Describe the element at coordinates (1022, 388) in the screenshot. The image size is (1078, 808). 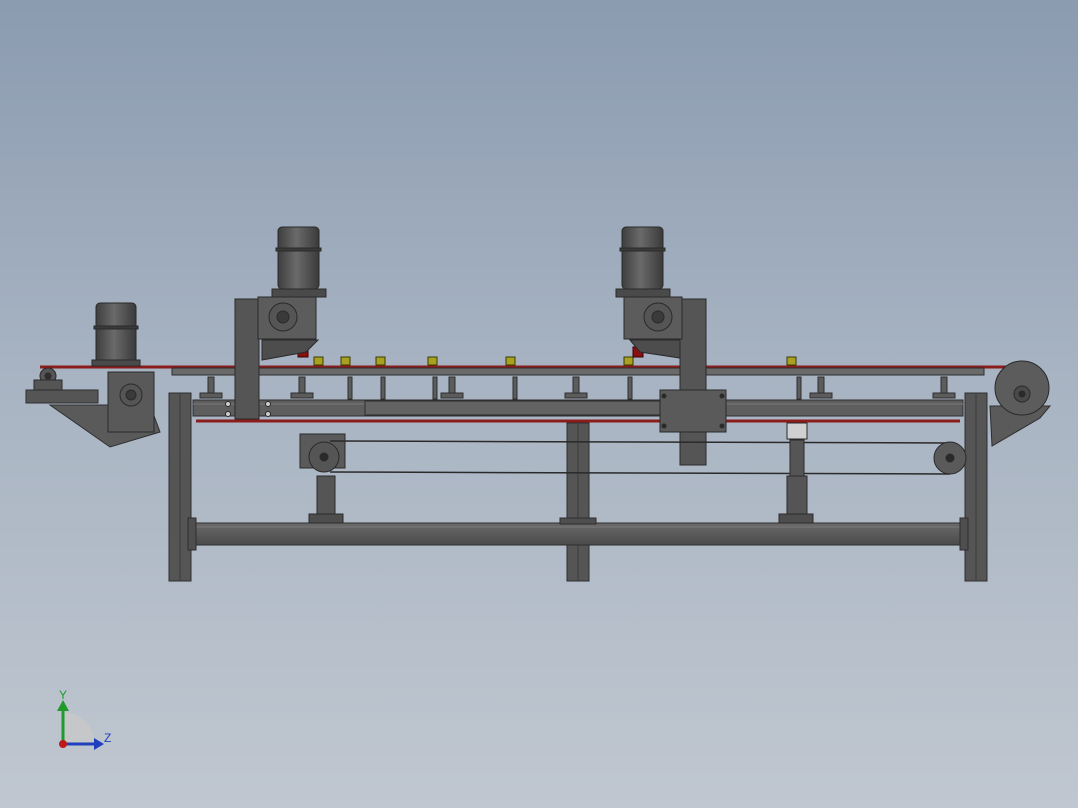
I see `right-tail-pulley` at that location.